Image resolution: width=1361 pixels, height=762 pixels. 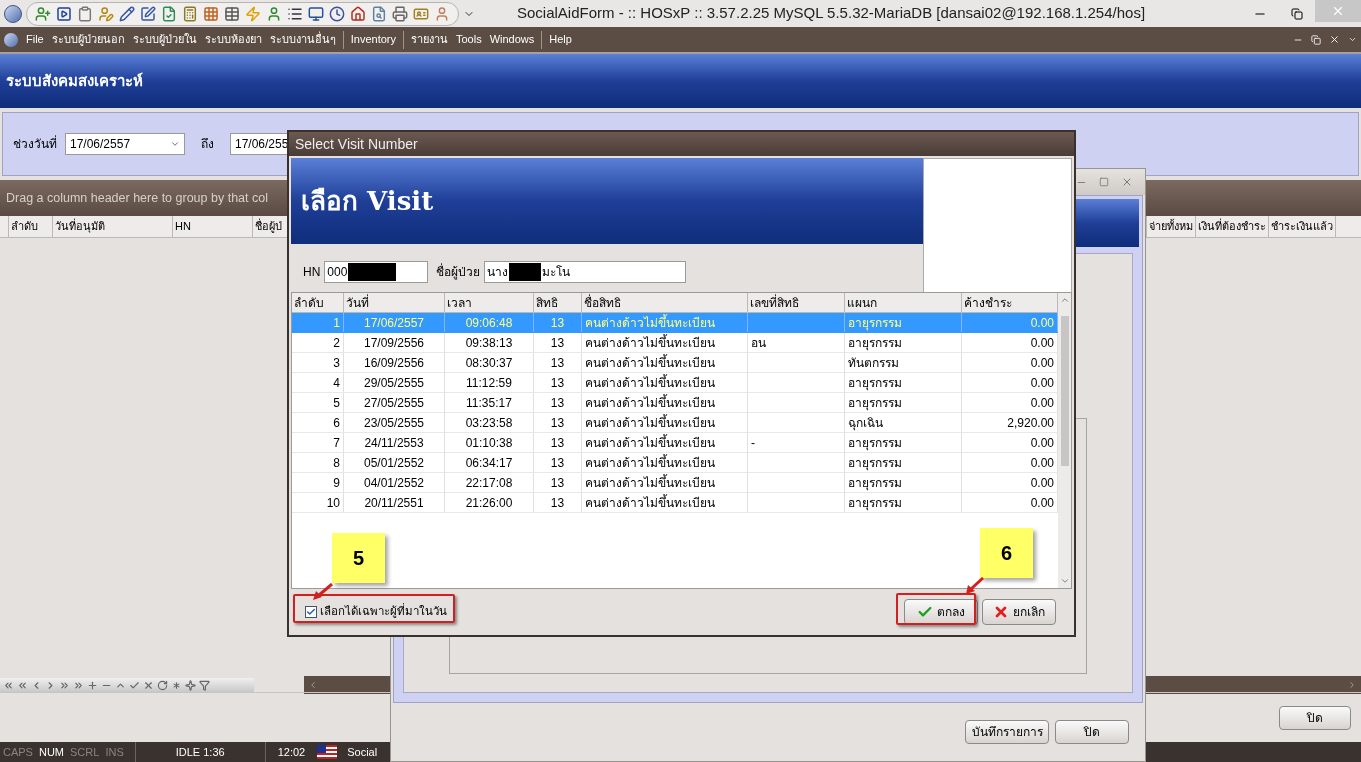 I want to click on document-check-icon, so click(x=169, y=13).